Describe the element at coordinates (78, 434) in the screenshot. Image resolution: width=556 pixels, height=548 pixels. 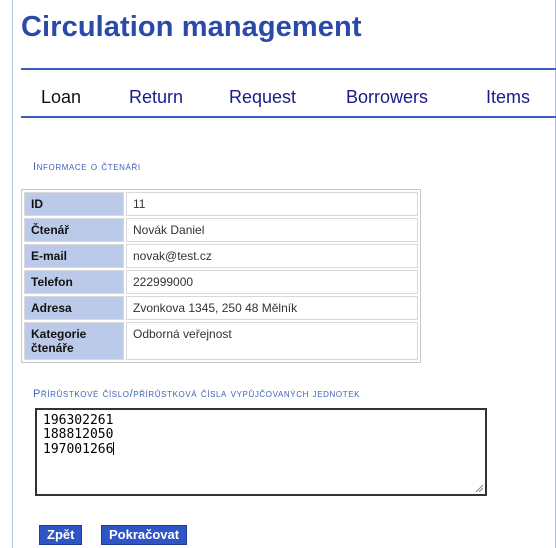
I see `item-number-line: 188812050` at that location.